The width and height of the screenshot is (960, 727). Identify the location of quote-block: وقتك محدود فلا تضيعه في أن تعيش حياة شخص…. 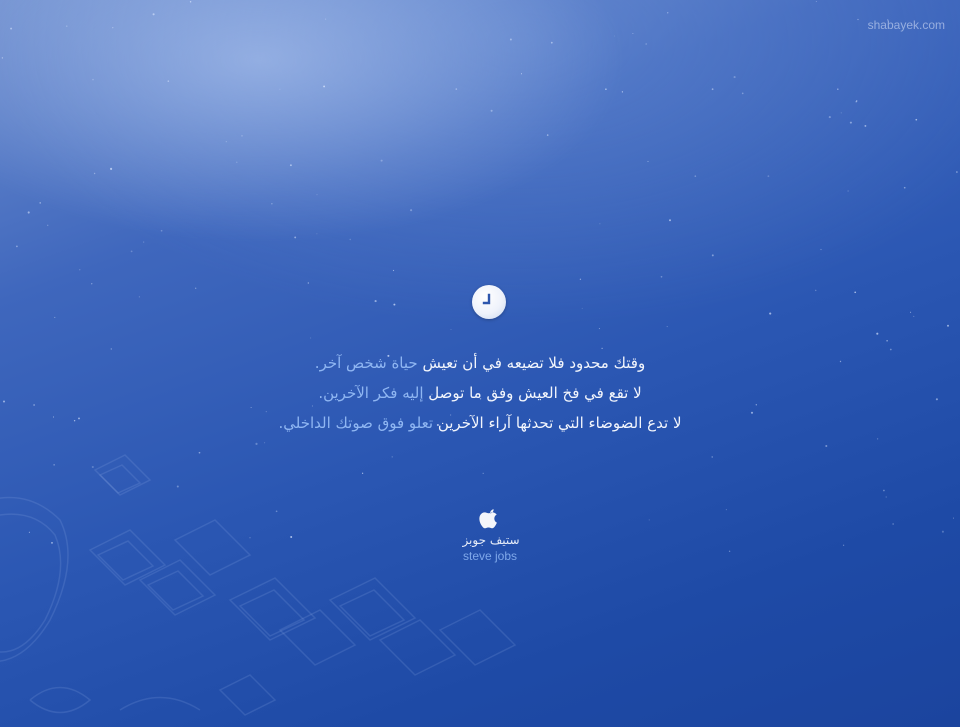
(480, 393).